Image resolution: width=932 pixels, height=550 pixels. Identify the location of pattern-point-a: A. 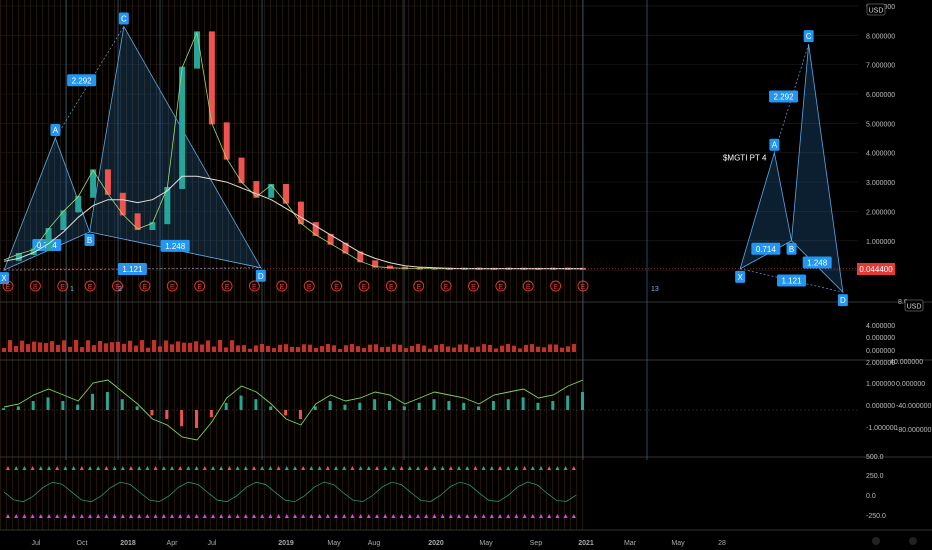
(775, 145).